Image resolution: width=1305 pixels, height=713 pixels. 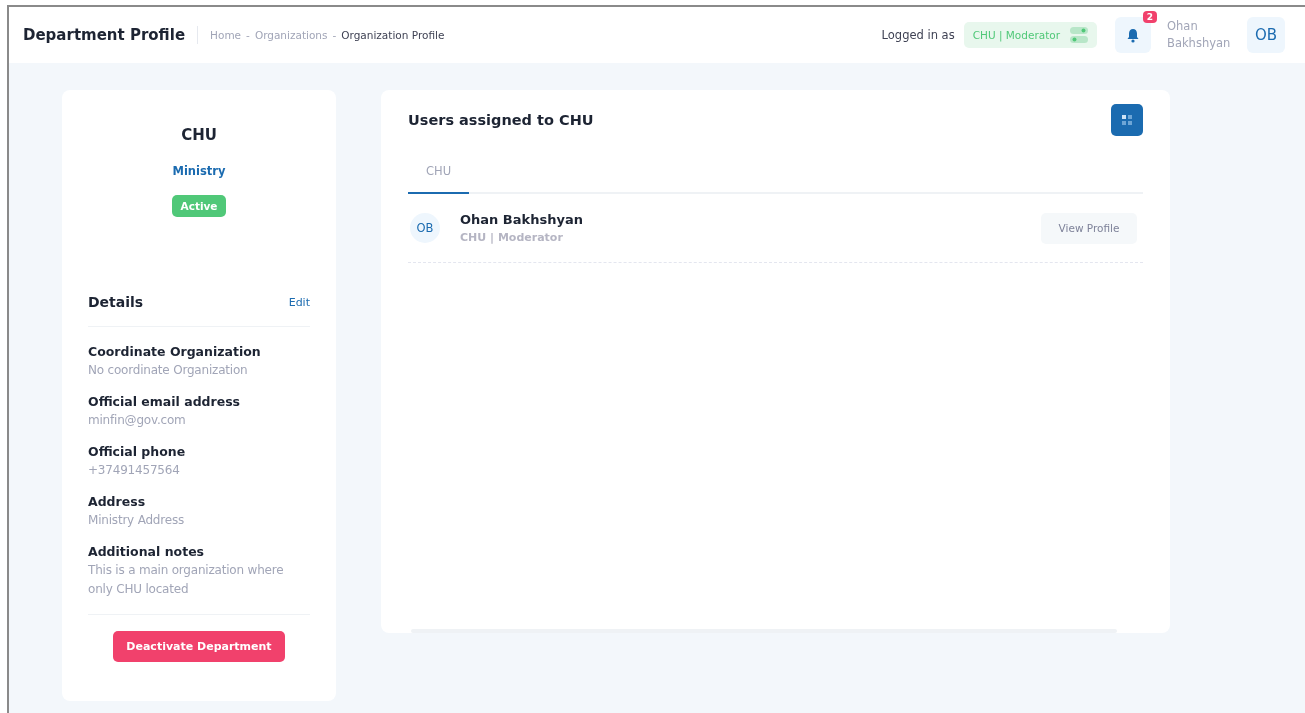 I want to click on deactivate-button: Deactivate Department, so click(x=199, y=646).